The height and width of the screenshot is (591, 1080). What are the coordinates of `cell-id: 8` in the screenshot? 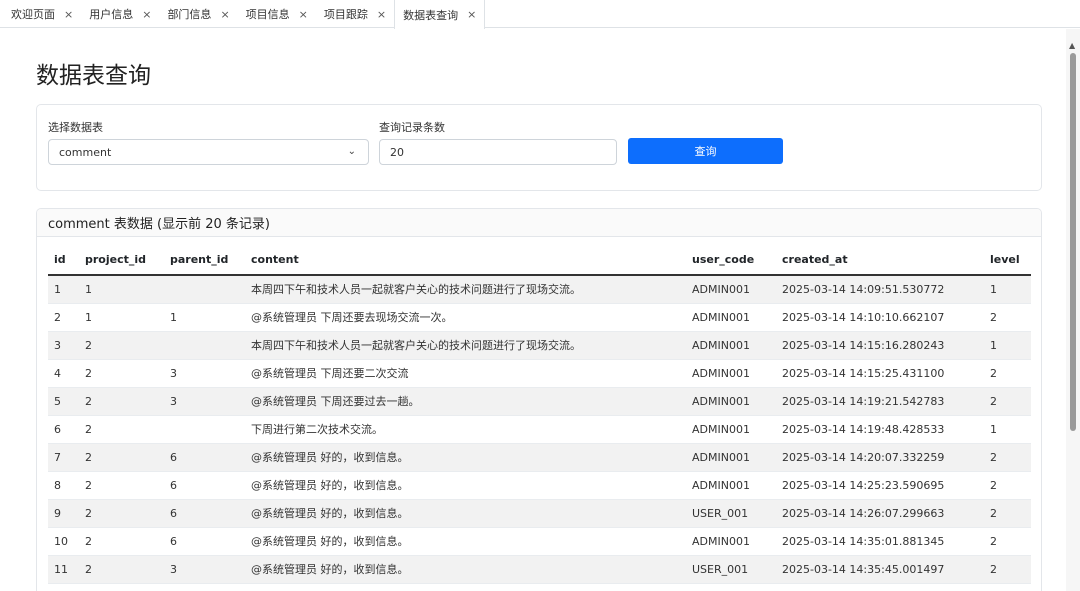 It's located at (63, 485).